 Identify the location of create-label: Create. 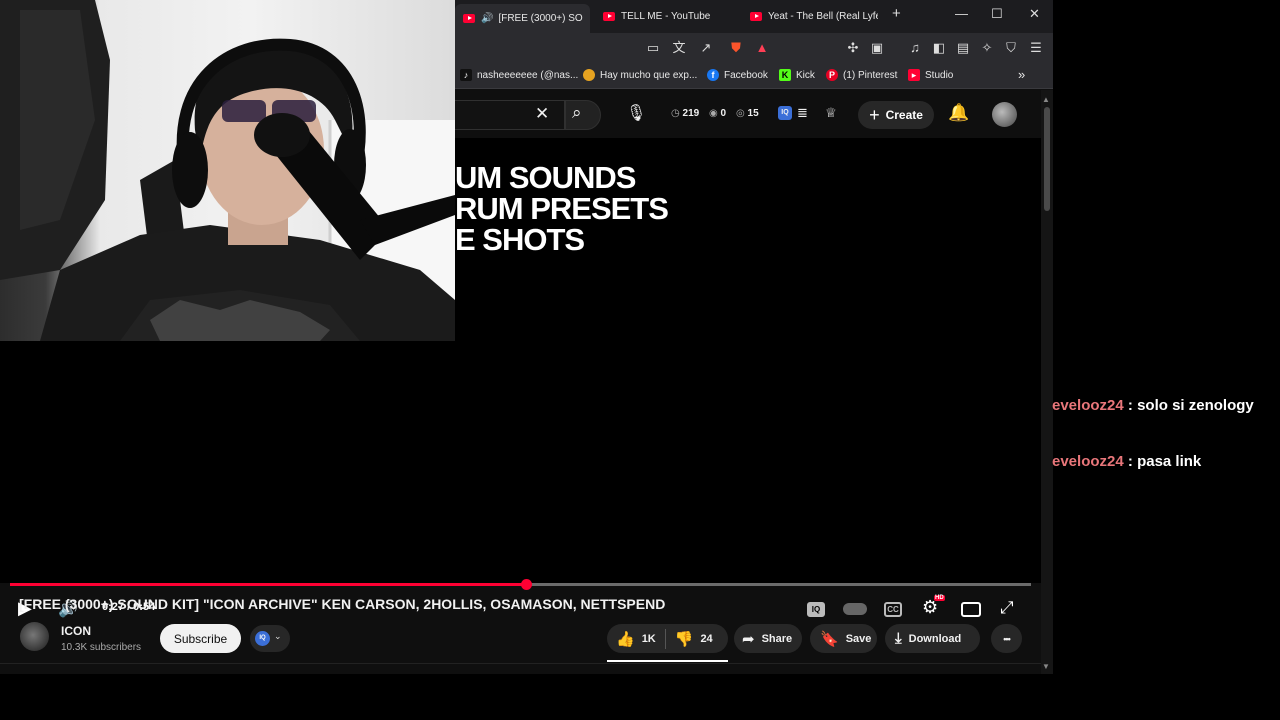
(904, 115).